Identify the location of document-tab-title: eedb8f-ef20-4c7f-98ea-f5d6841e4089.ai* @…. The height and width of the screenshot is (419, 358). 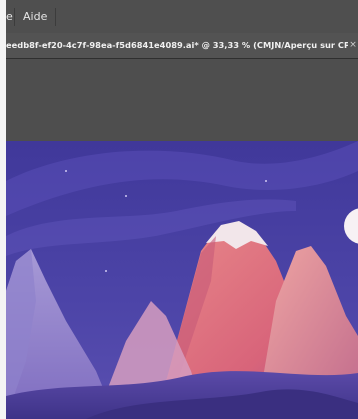
(182, 45).